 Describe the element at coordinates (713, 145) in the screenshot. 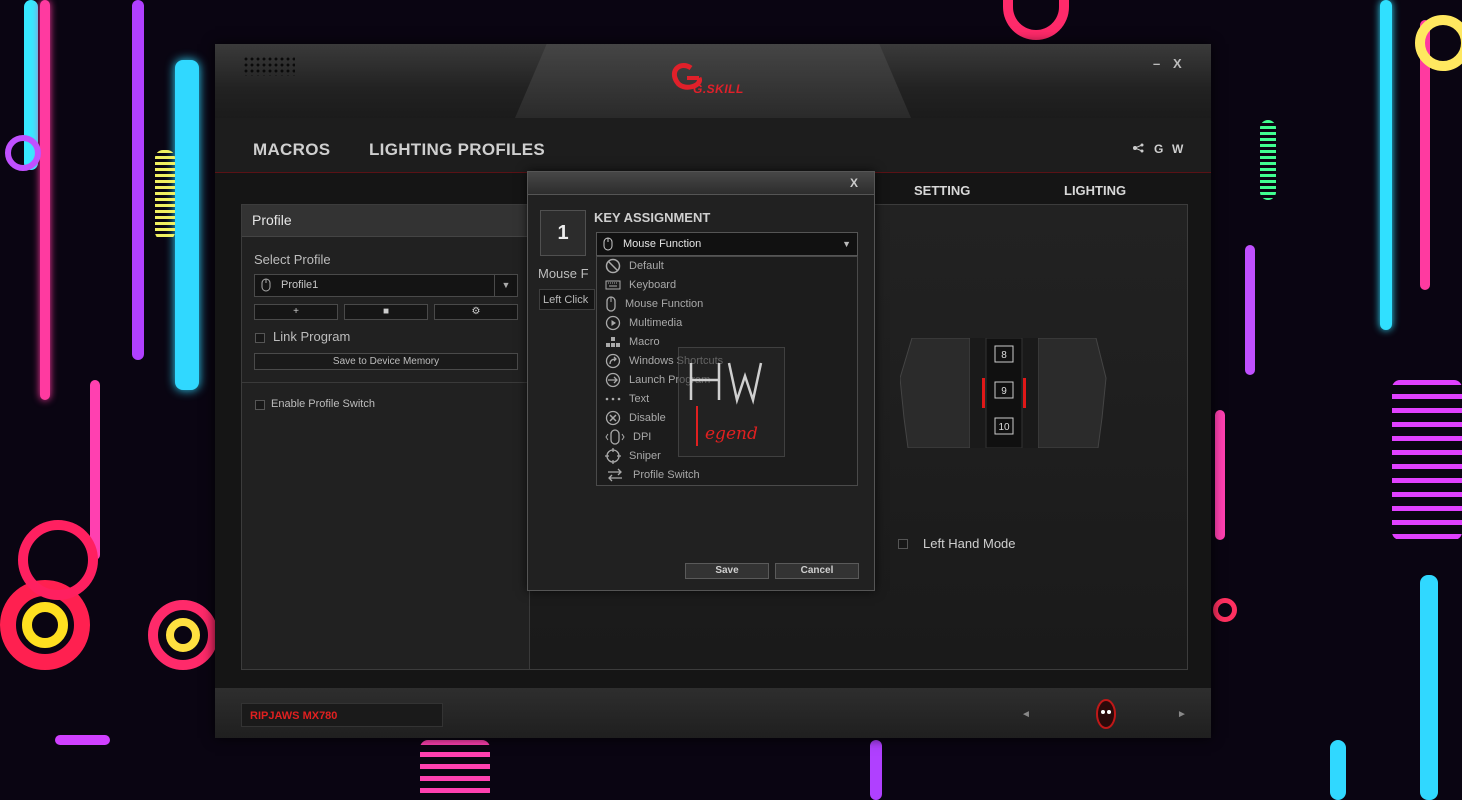

I see `main-nav: MACROS LIGHTING PROFILES G W` at that location.